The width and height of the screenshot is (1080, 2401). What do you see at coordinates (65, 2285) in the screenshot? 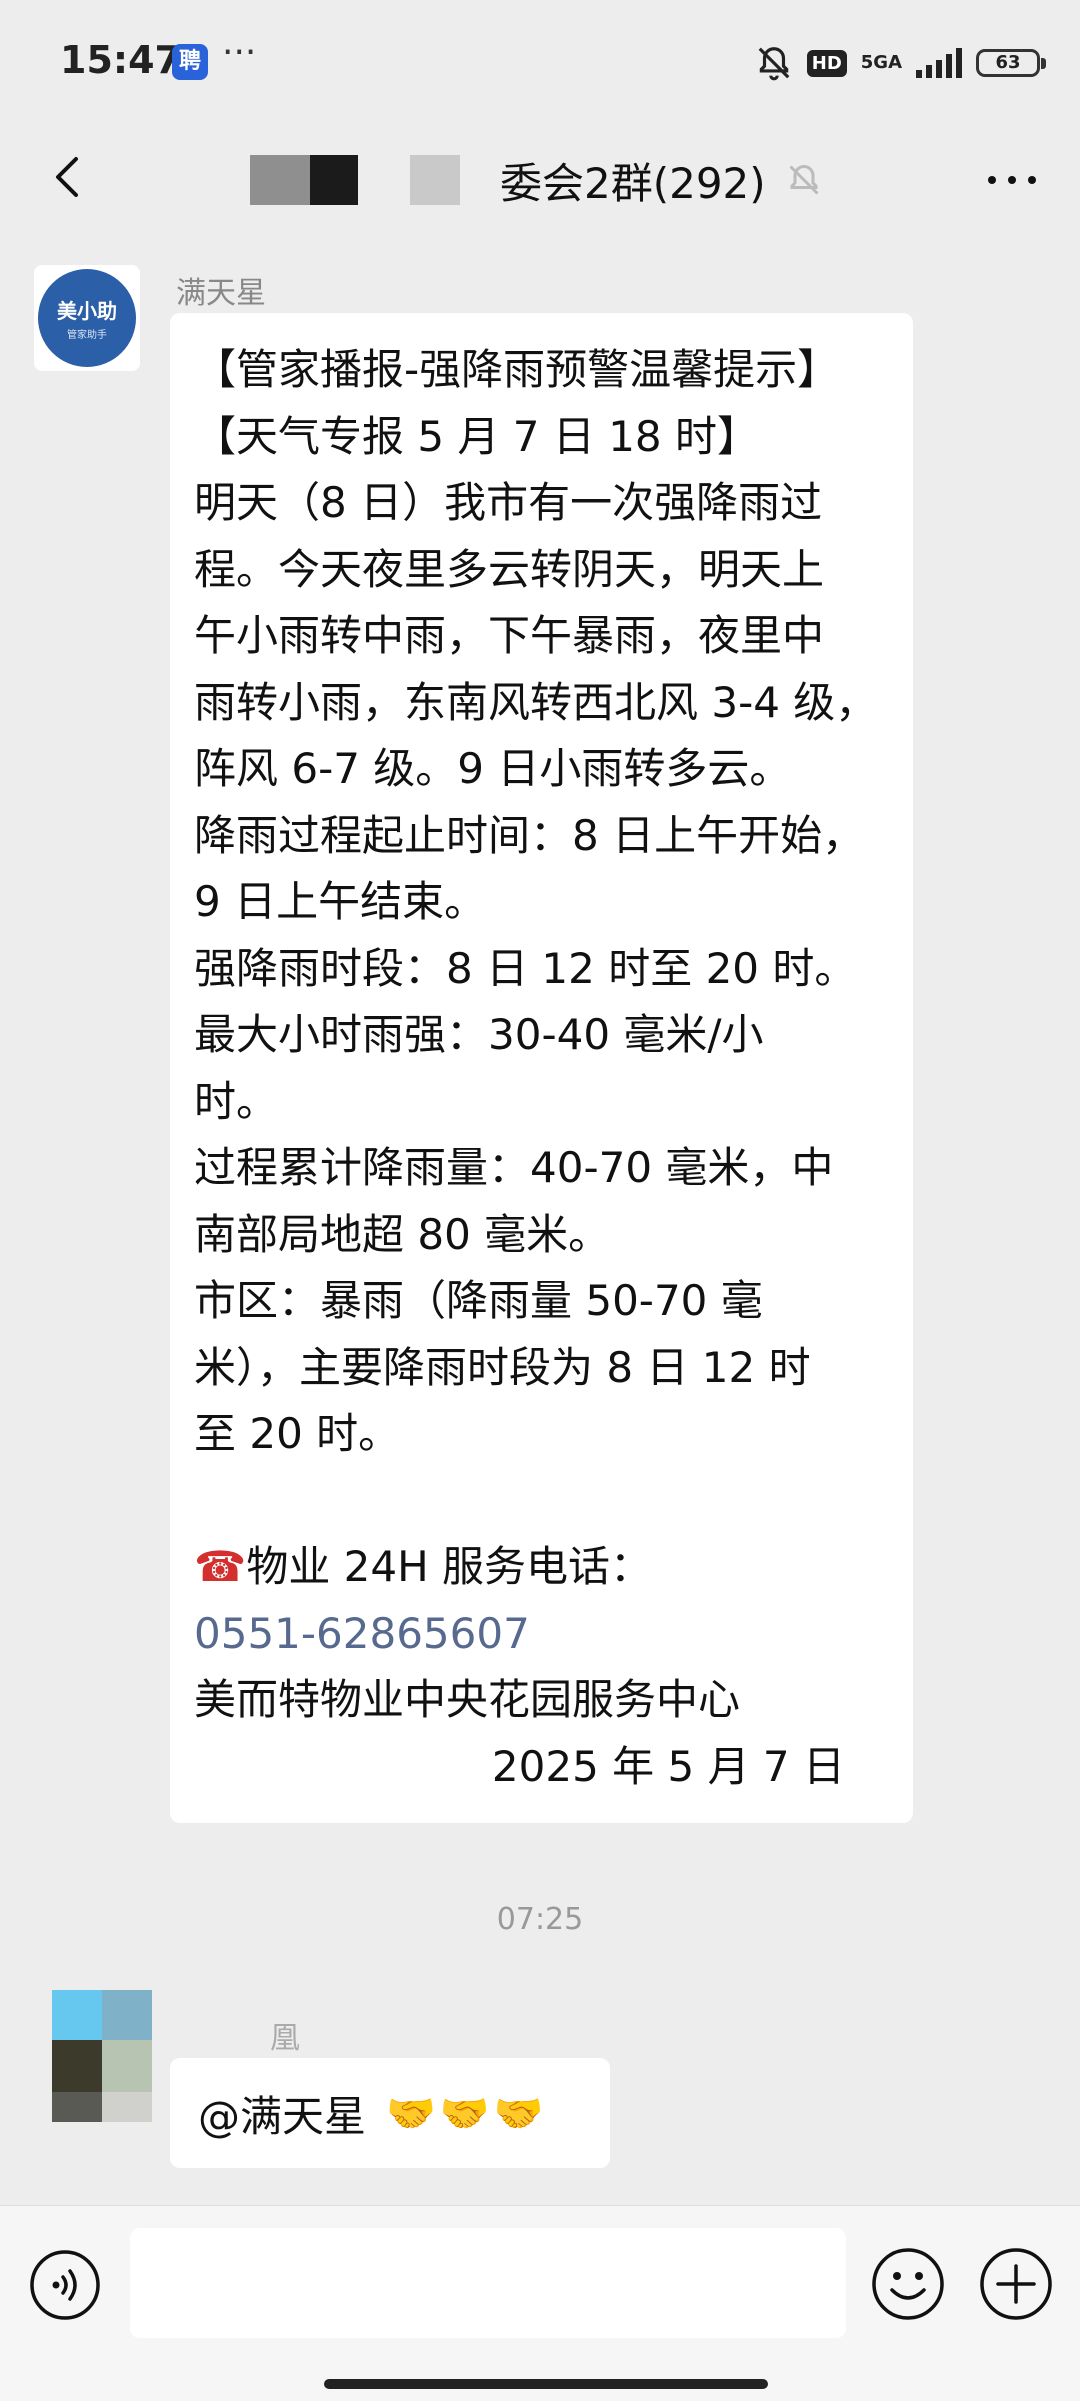
I see `voice-icon` at bounding box center [65, 2285].